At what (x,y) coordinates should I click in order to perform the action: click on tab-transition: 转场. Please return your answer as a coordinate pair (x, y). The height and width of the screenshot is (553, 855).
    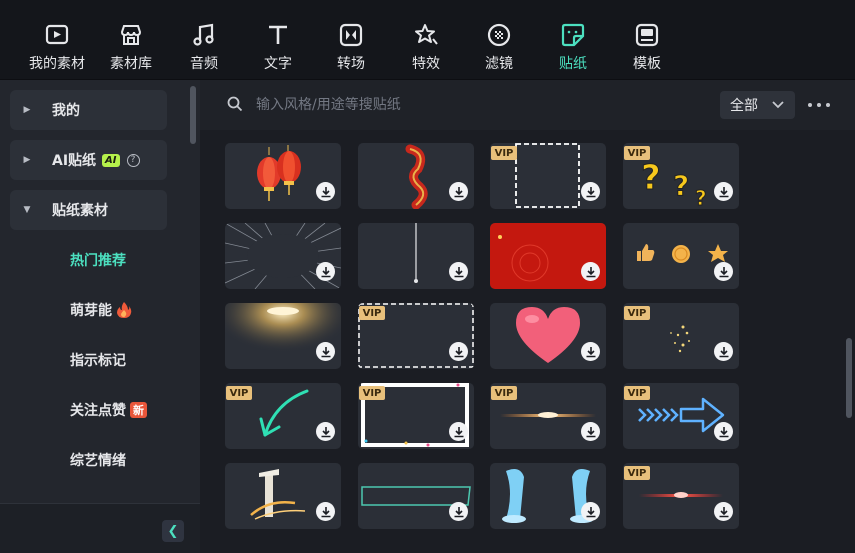
    Looking at the image, I should click on (351, 40).